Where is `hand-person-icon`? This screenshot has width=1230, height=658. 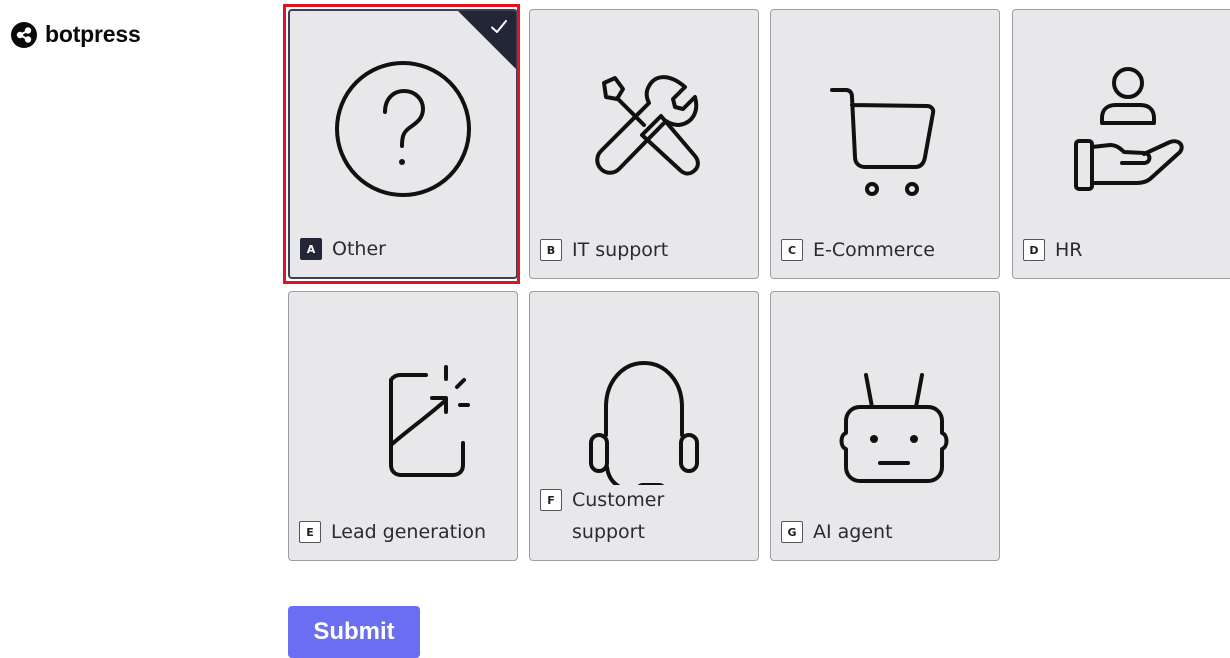 hand-person-icon is located at coordinates (1127, 128).